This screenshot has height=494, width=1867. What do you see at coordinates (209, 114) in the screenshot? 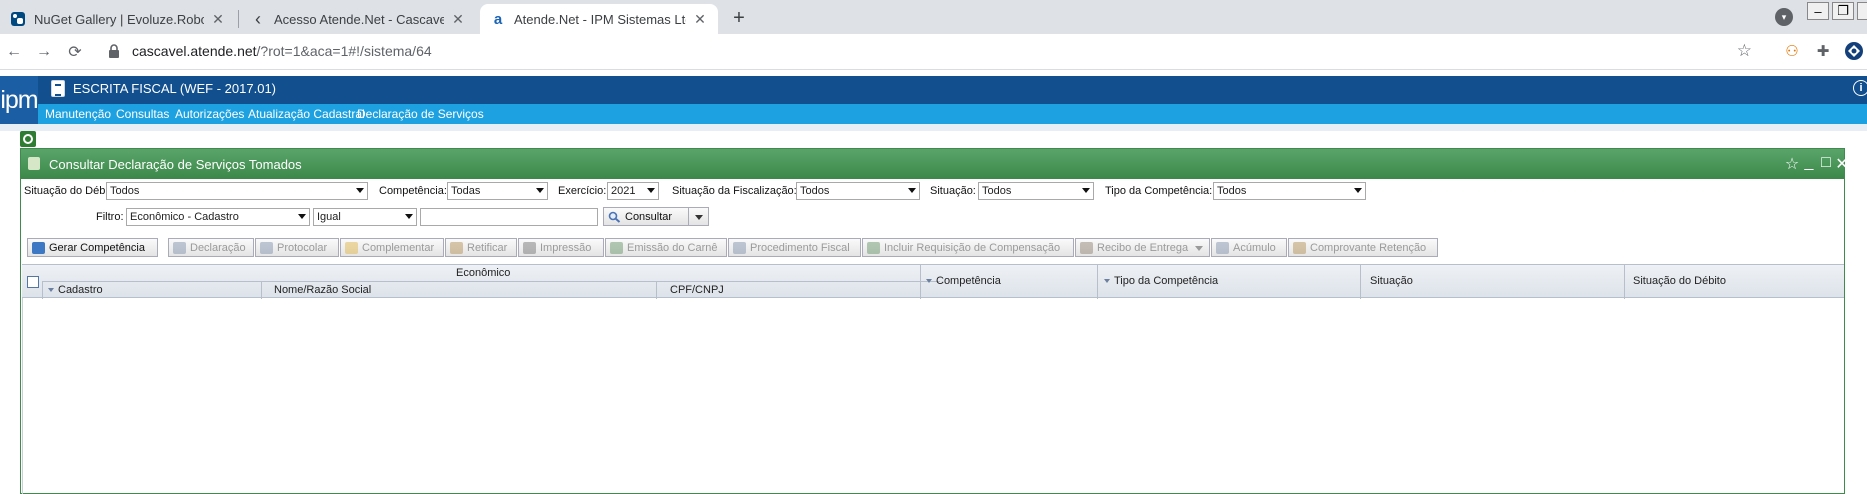
I see `menu-autorizacoes: Autorizações` at bounding box center [209, 114].